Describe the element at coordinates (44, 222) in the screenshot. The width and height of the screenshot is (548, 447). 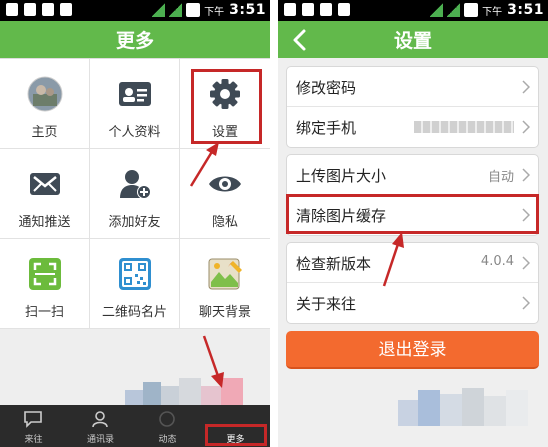
I see `grid-item-label: 通知推送` at that location.